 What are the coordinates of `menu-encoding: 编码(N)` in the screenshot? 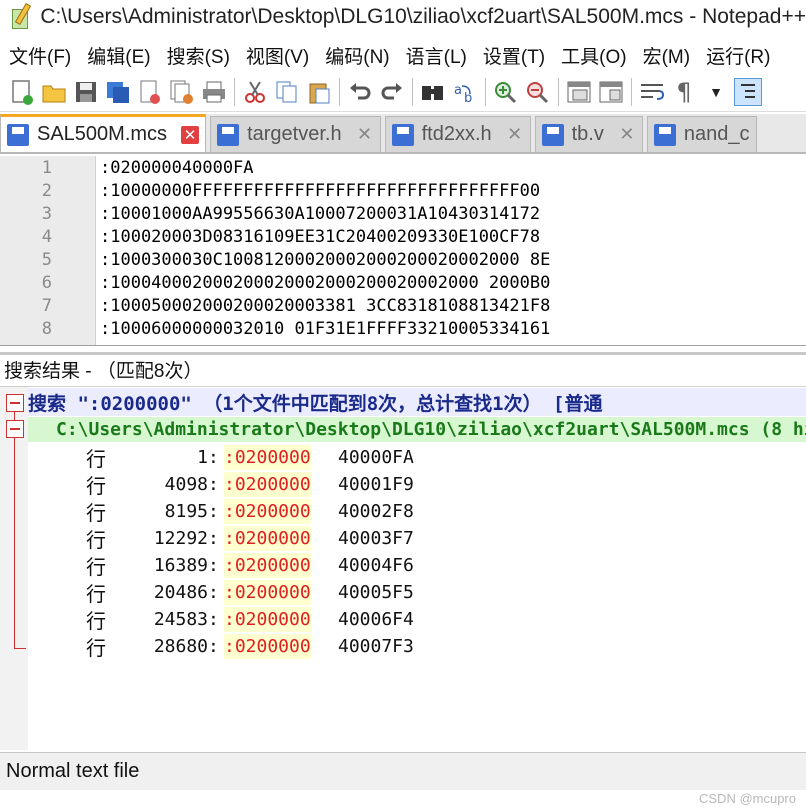 It's located at (356, 55).